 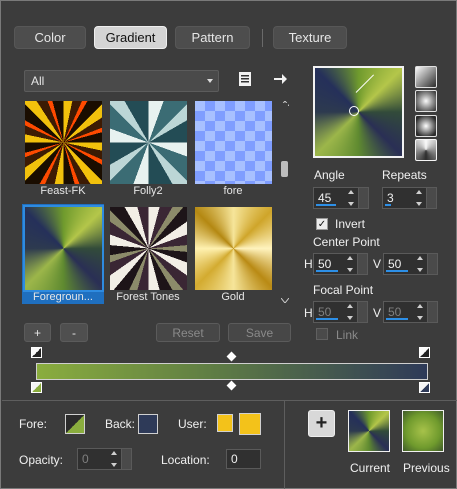 What do you see at coordinates (121, 81) in the screenshot?
I see `category-dropdown: All` at bounding box center [121, 81].